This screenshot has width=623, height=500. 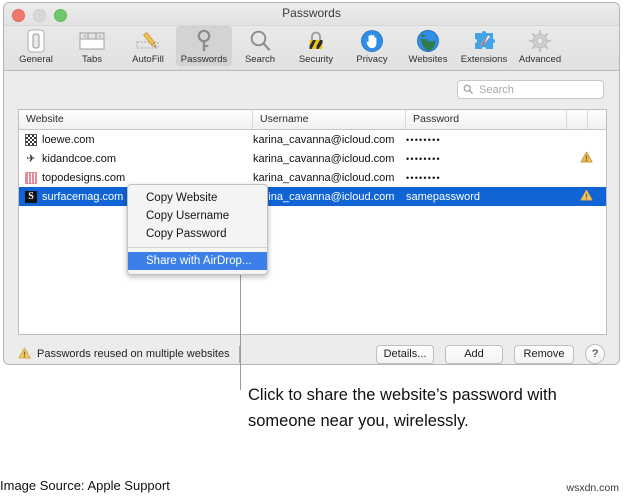 What do you see at coordinates (240, 324) in the screenshot?
I see `callout-leader-line` at bounding box center [240, 324].